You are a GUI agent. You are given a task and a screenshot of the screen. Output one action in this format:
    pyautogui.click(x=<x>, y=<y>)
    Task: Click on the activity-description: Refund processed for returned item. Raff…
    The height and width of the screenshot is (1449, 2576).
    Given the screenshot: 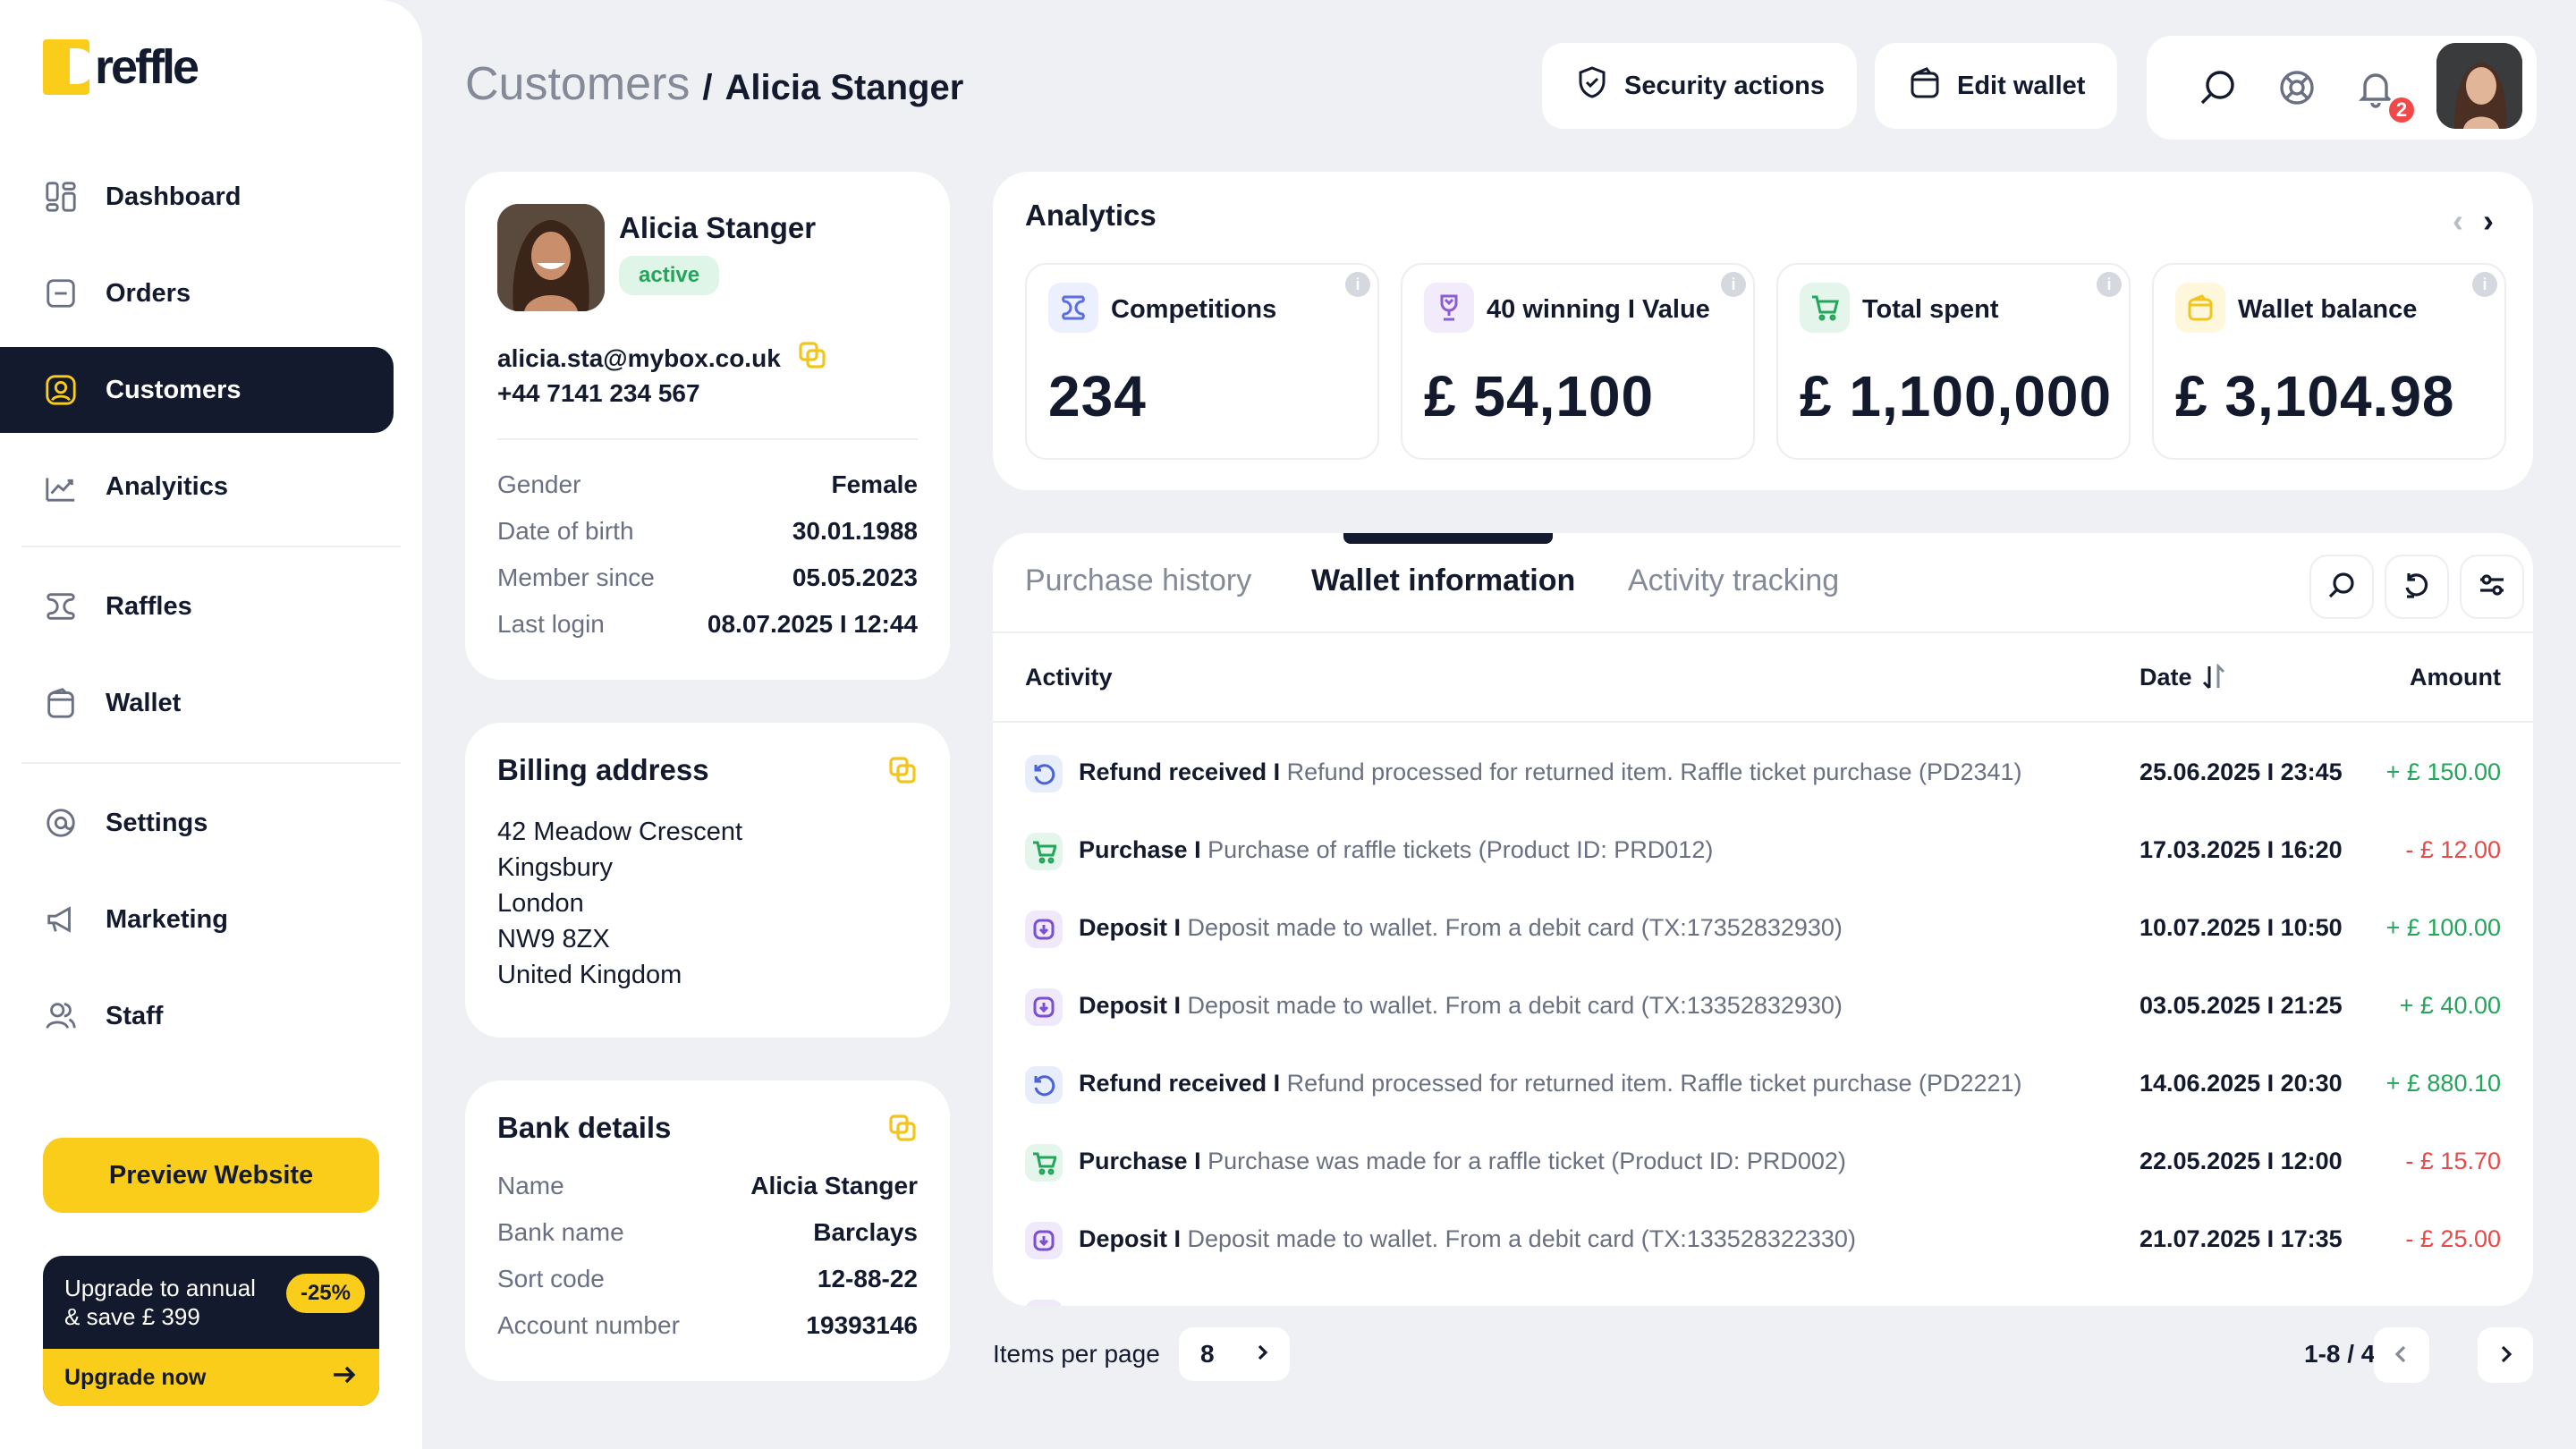 What is the action you would take?
    pyautogui.click(x=1654, y=771)
    